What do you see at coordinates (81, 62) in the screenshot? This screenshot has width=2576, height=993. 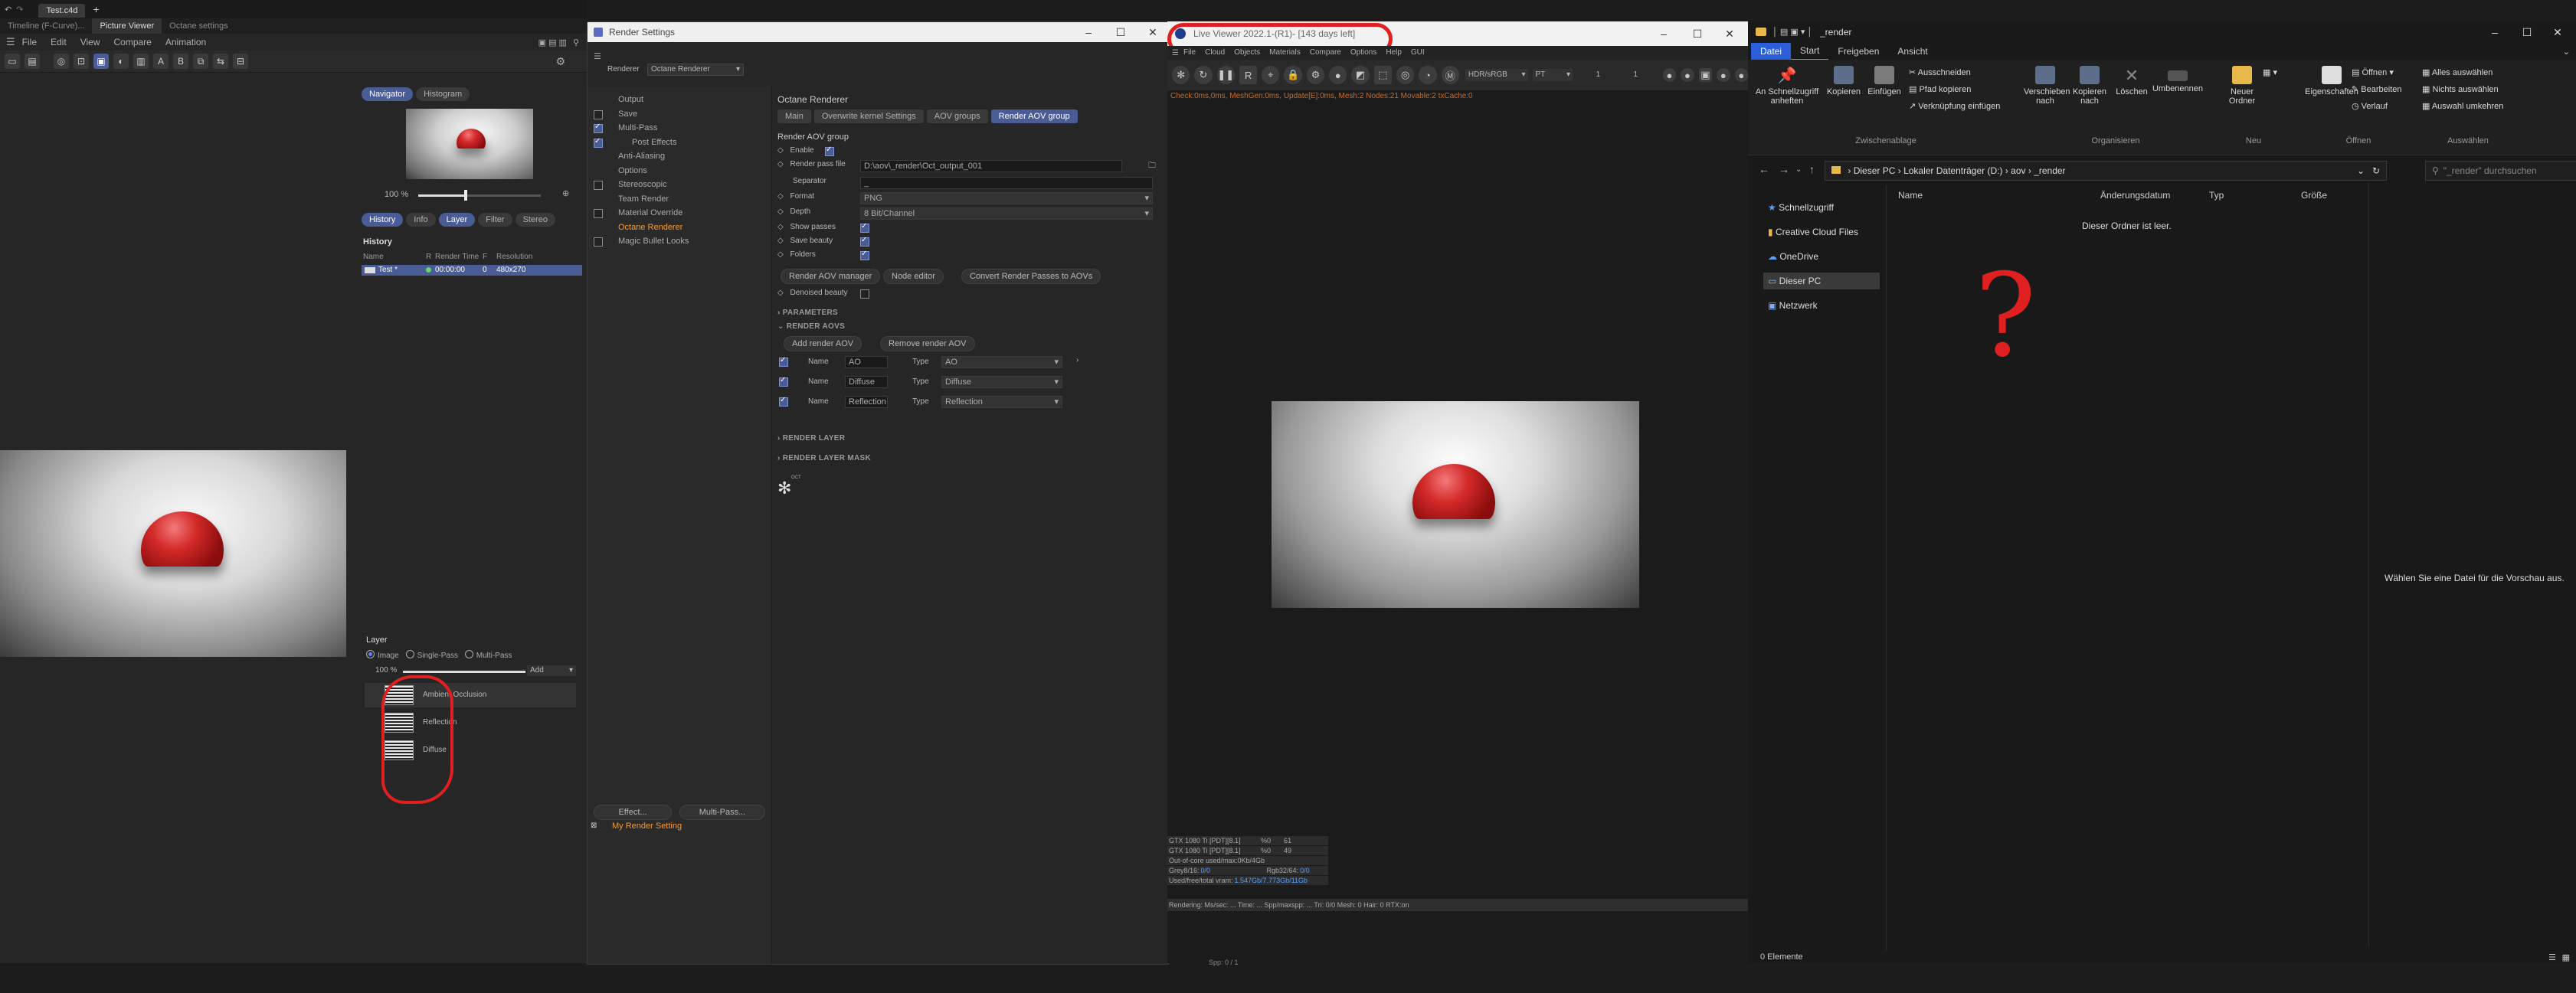 I see `fit-icon: ⊡` at bounding box center [81, 62].